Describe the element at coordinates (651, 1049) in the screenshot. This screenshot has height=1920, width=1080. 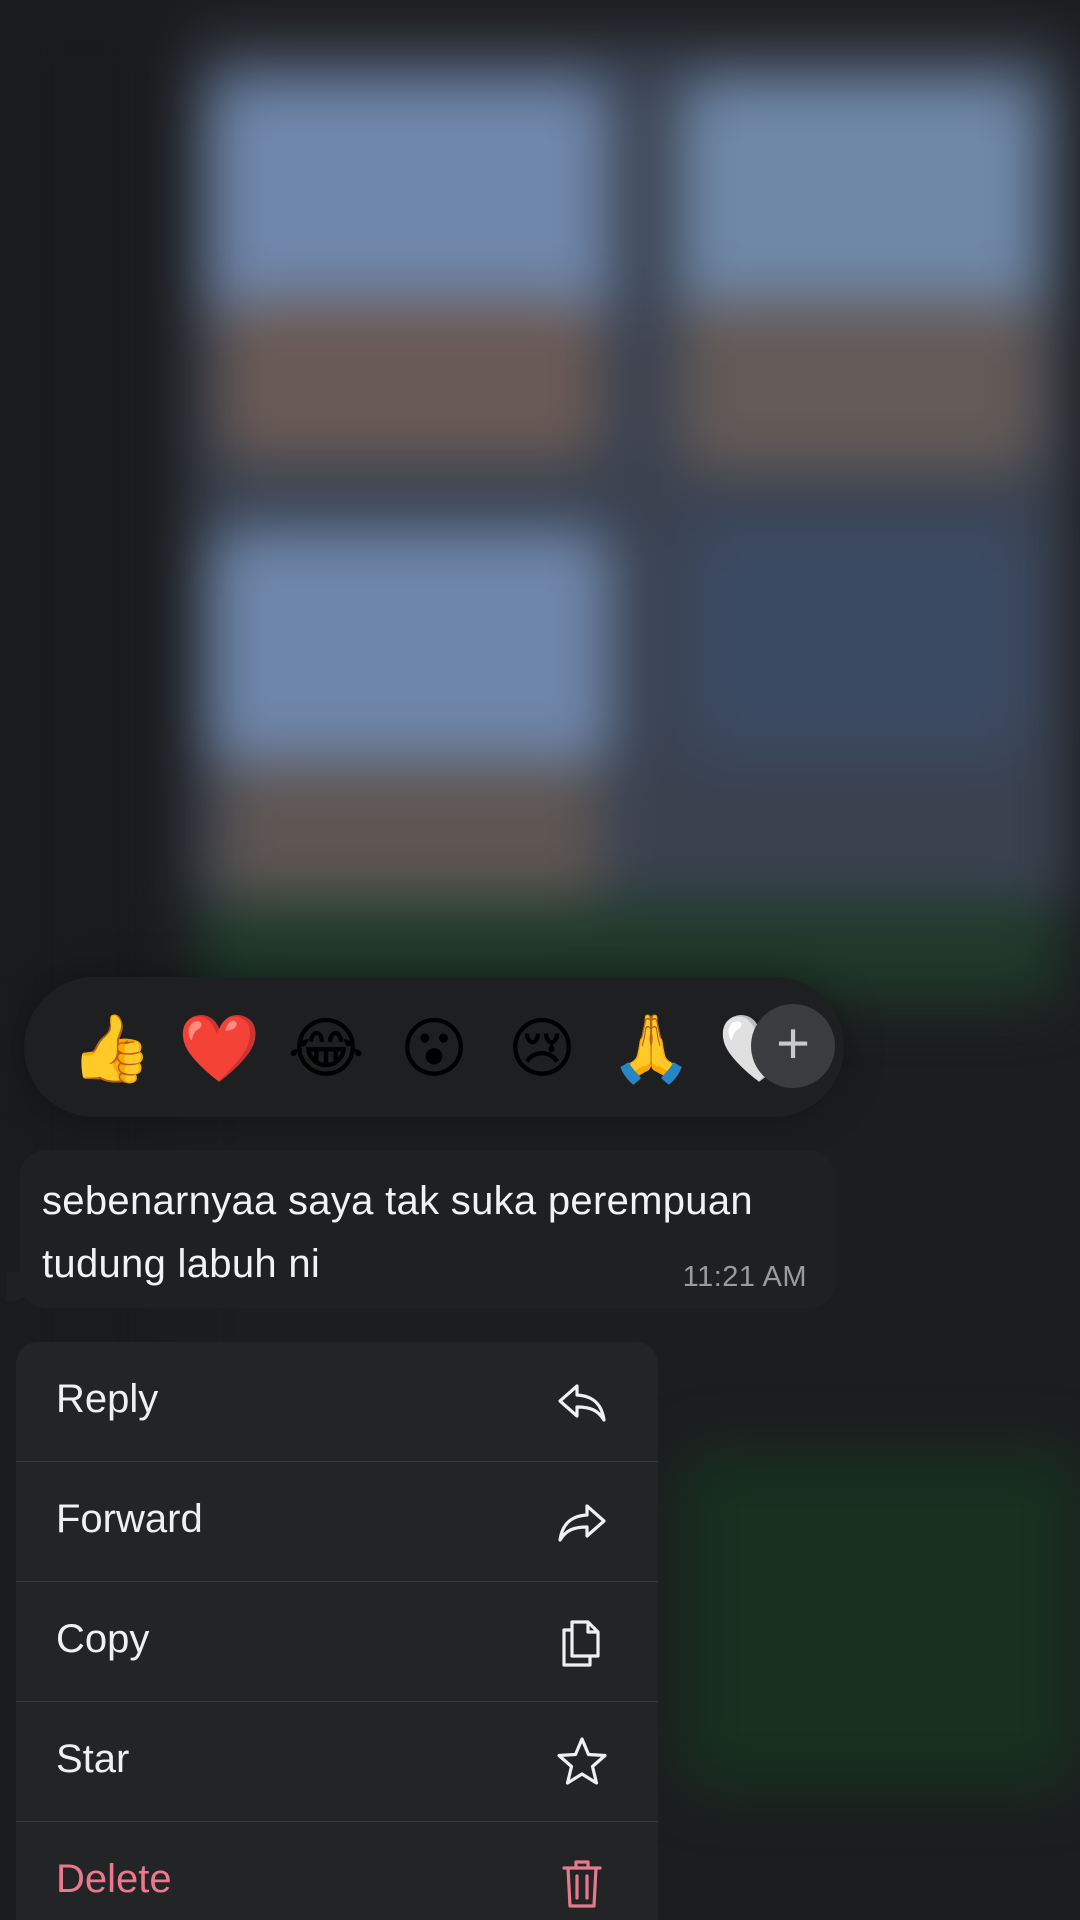
I see `reaction-folded-hands: 🙏` at that location.